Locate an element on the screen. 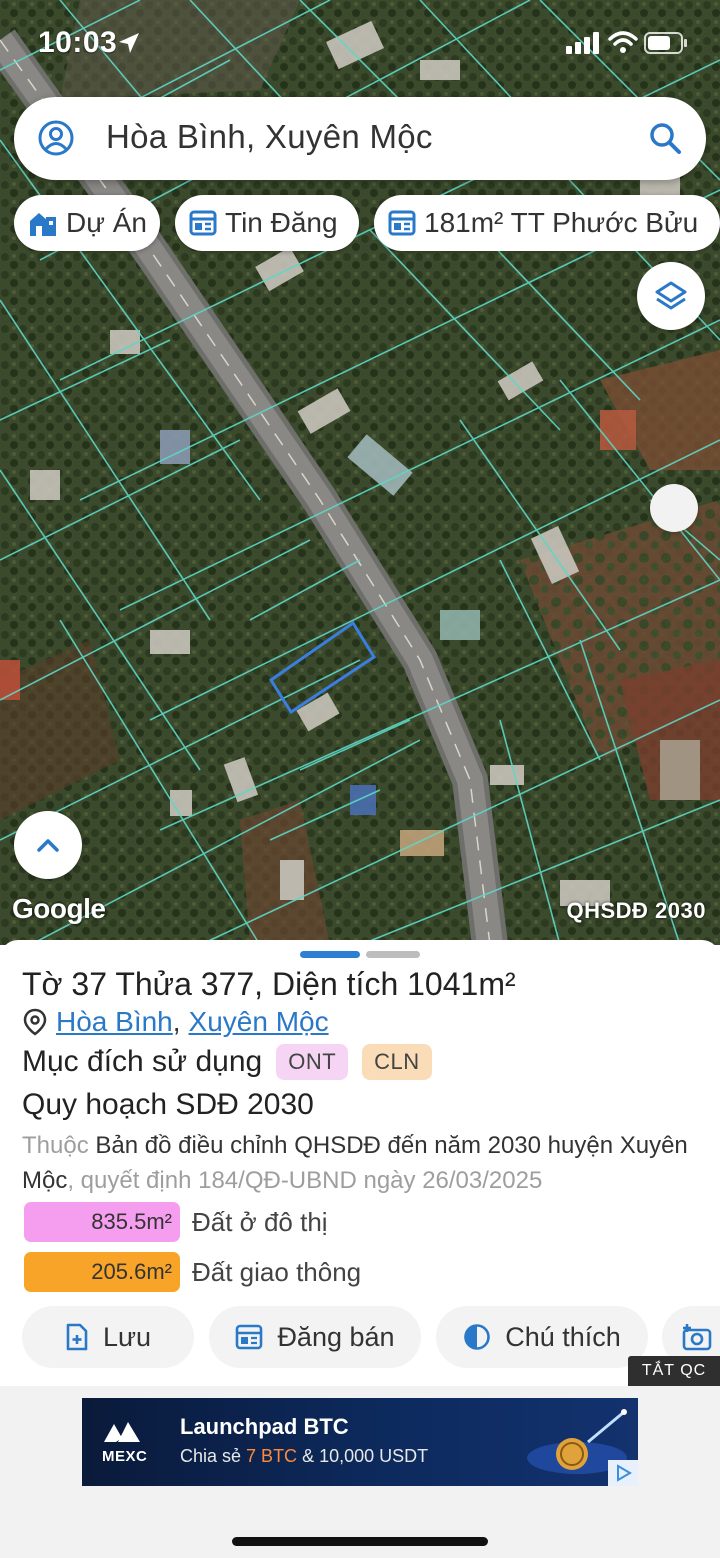 This screenshot has height=1558, width=720. ad-choices-button is located at coordinates (623, 1473).